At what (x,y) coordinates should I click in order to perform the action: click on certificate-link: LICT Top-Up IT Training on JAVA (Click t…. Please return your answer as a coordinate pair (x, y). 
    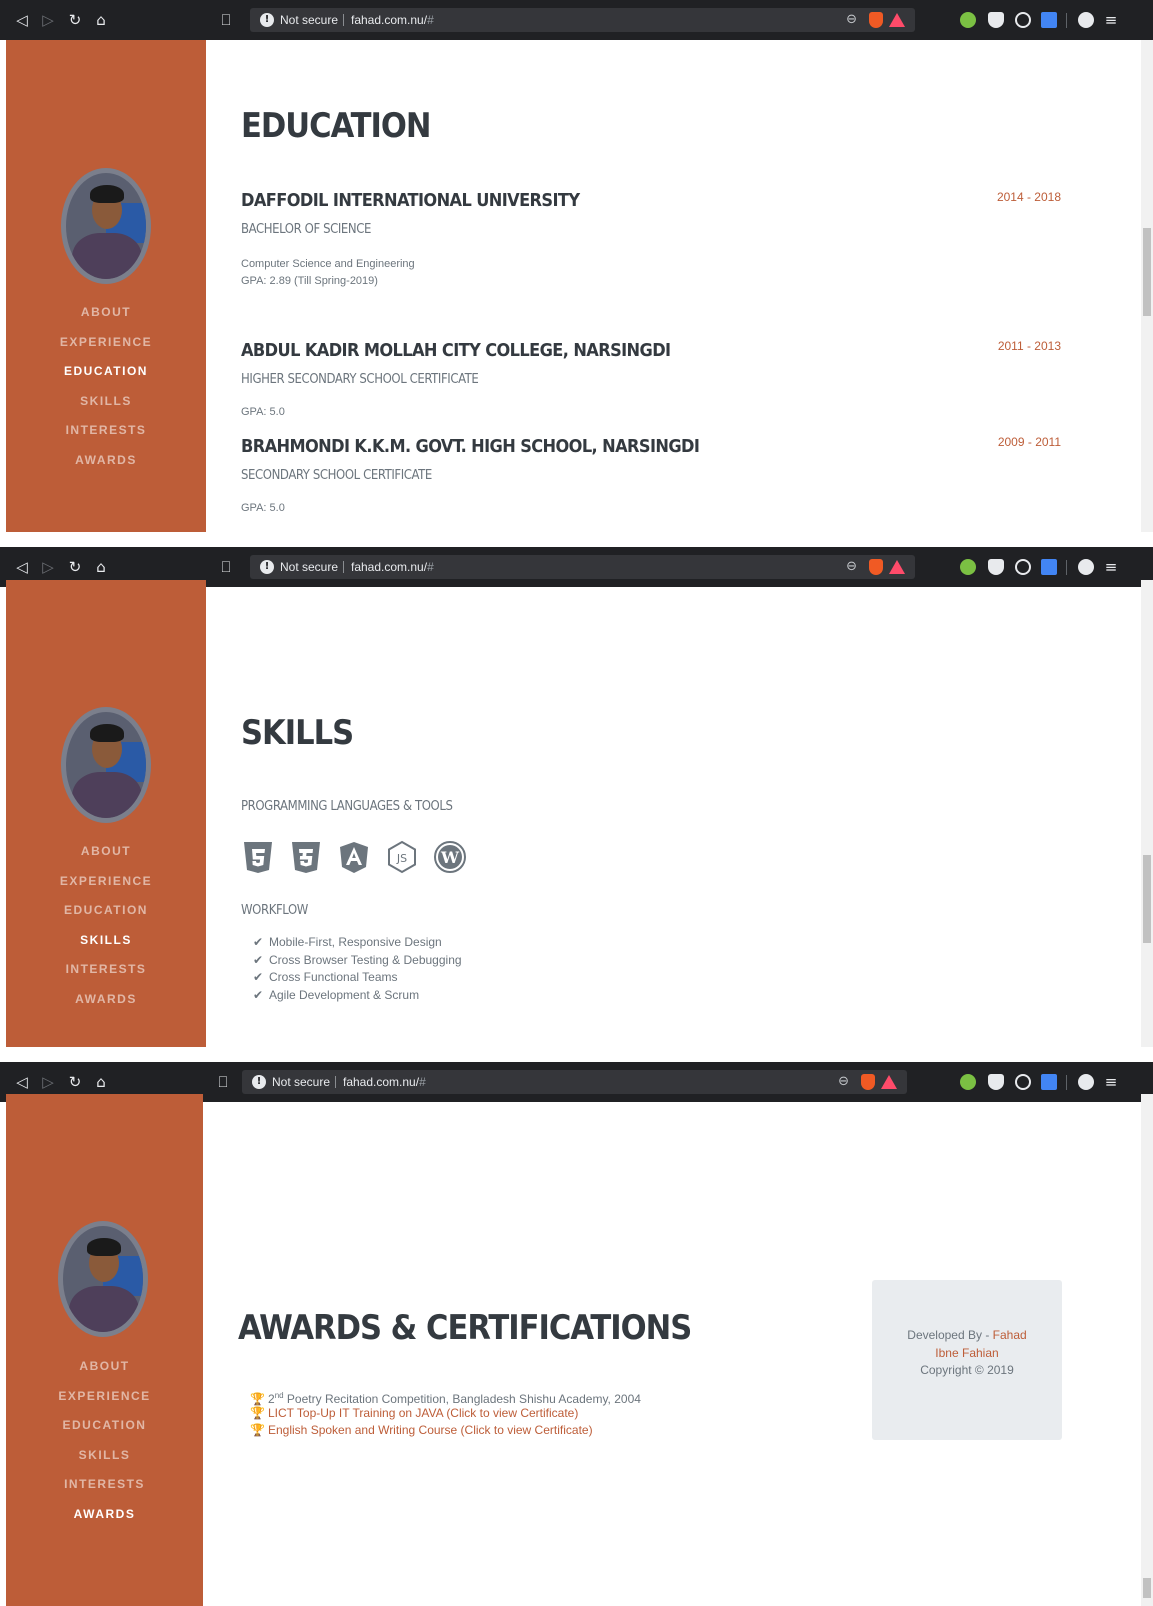
    Looking at the image, I should click on (423, 1413).